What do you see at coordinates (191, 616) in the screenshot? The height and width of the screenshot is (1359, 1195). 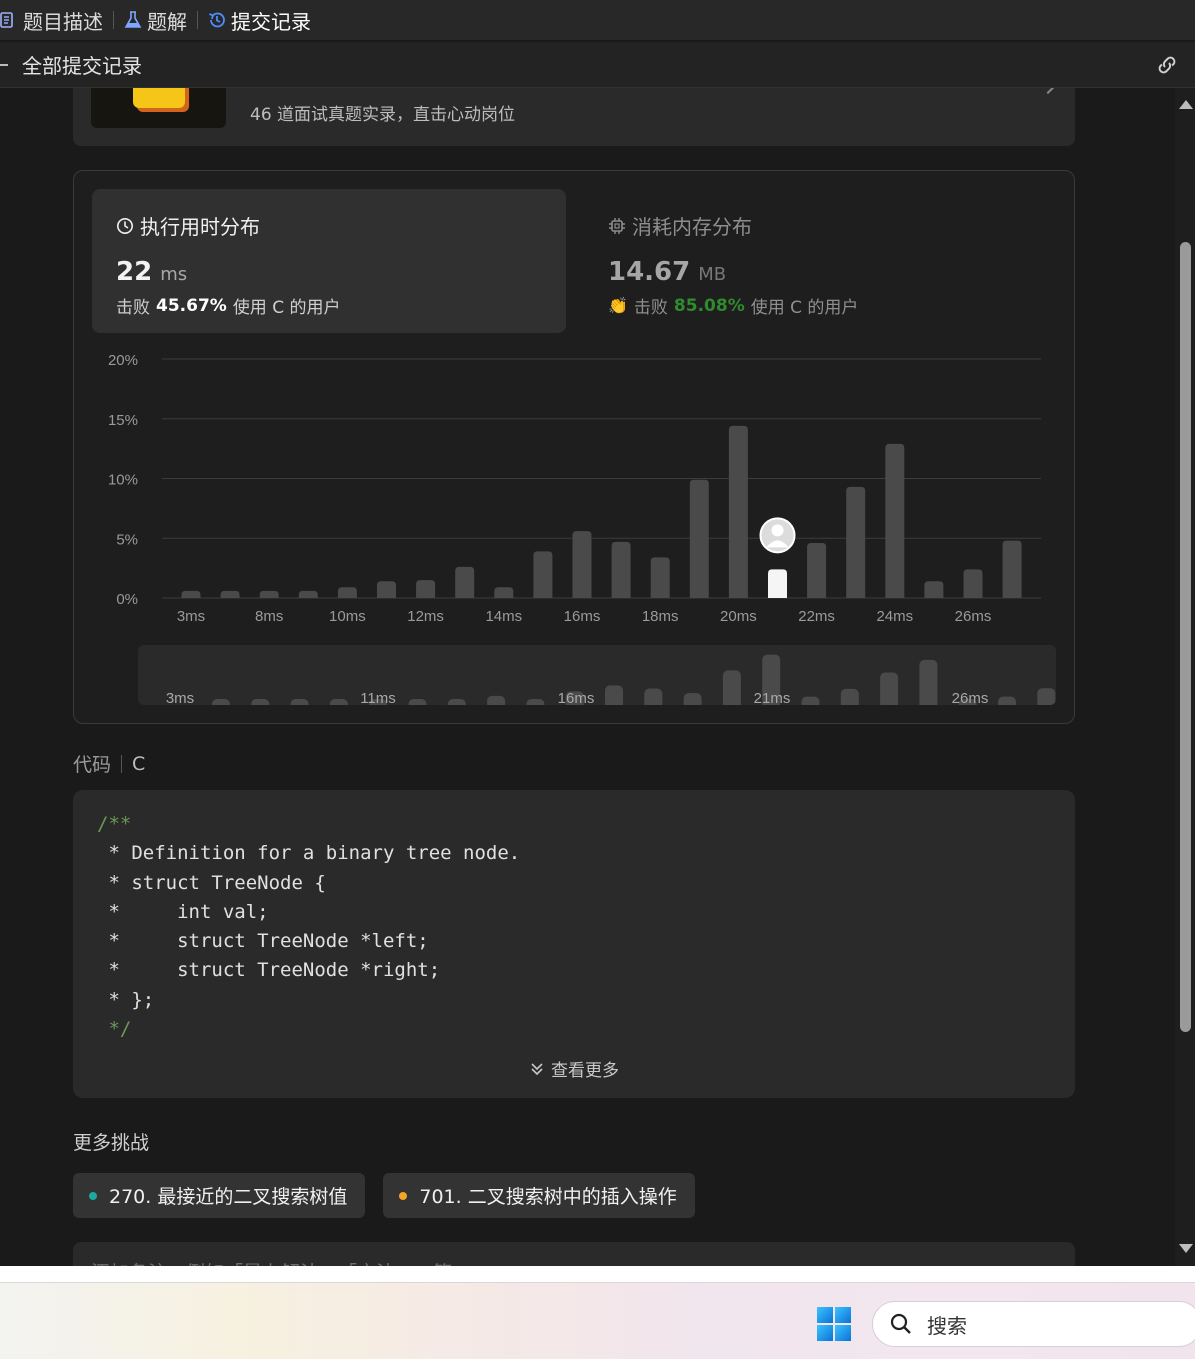 I see `x-tick-label: 3ms` at bounding box center [191, 616].